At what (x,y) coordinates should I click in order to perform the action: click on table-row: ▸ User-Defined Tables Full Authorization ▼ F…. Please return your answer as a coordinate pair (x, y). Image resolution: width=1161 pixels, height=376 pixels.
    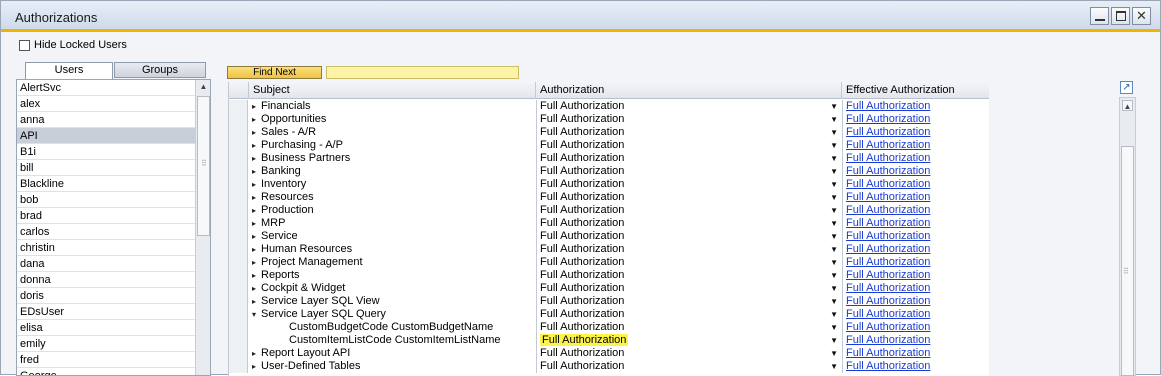
    Looking at the image, I should click on (609, 366).